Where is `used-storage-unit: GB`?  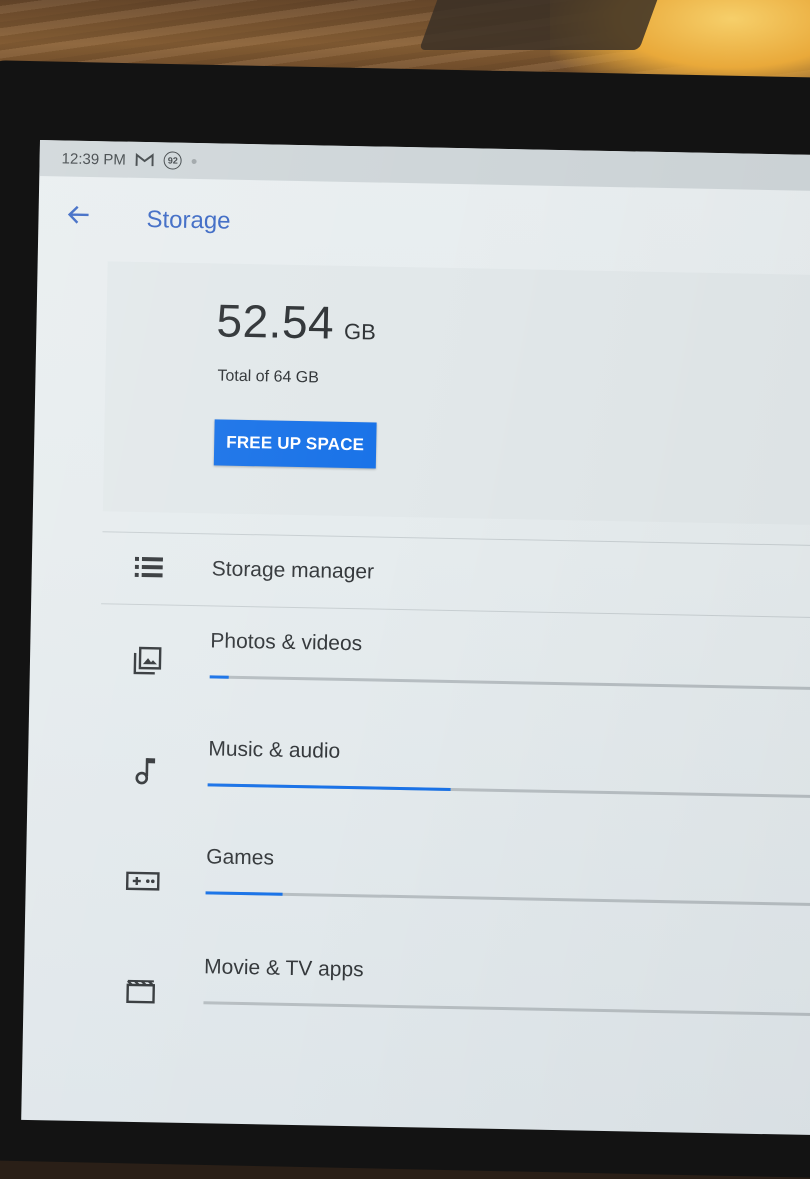
used-storage-unit: GB is located at coordinates (360, 332).